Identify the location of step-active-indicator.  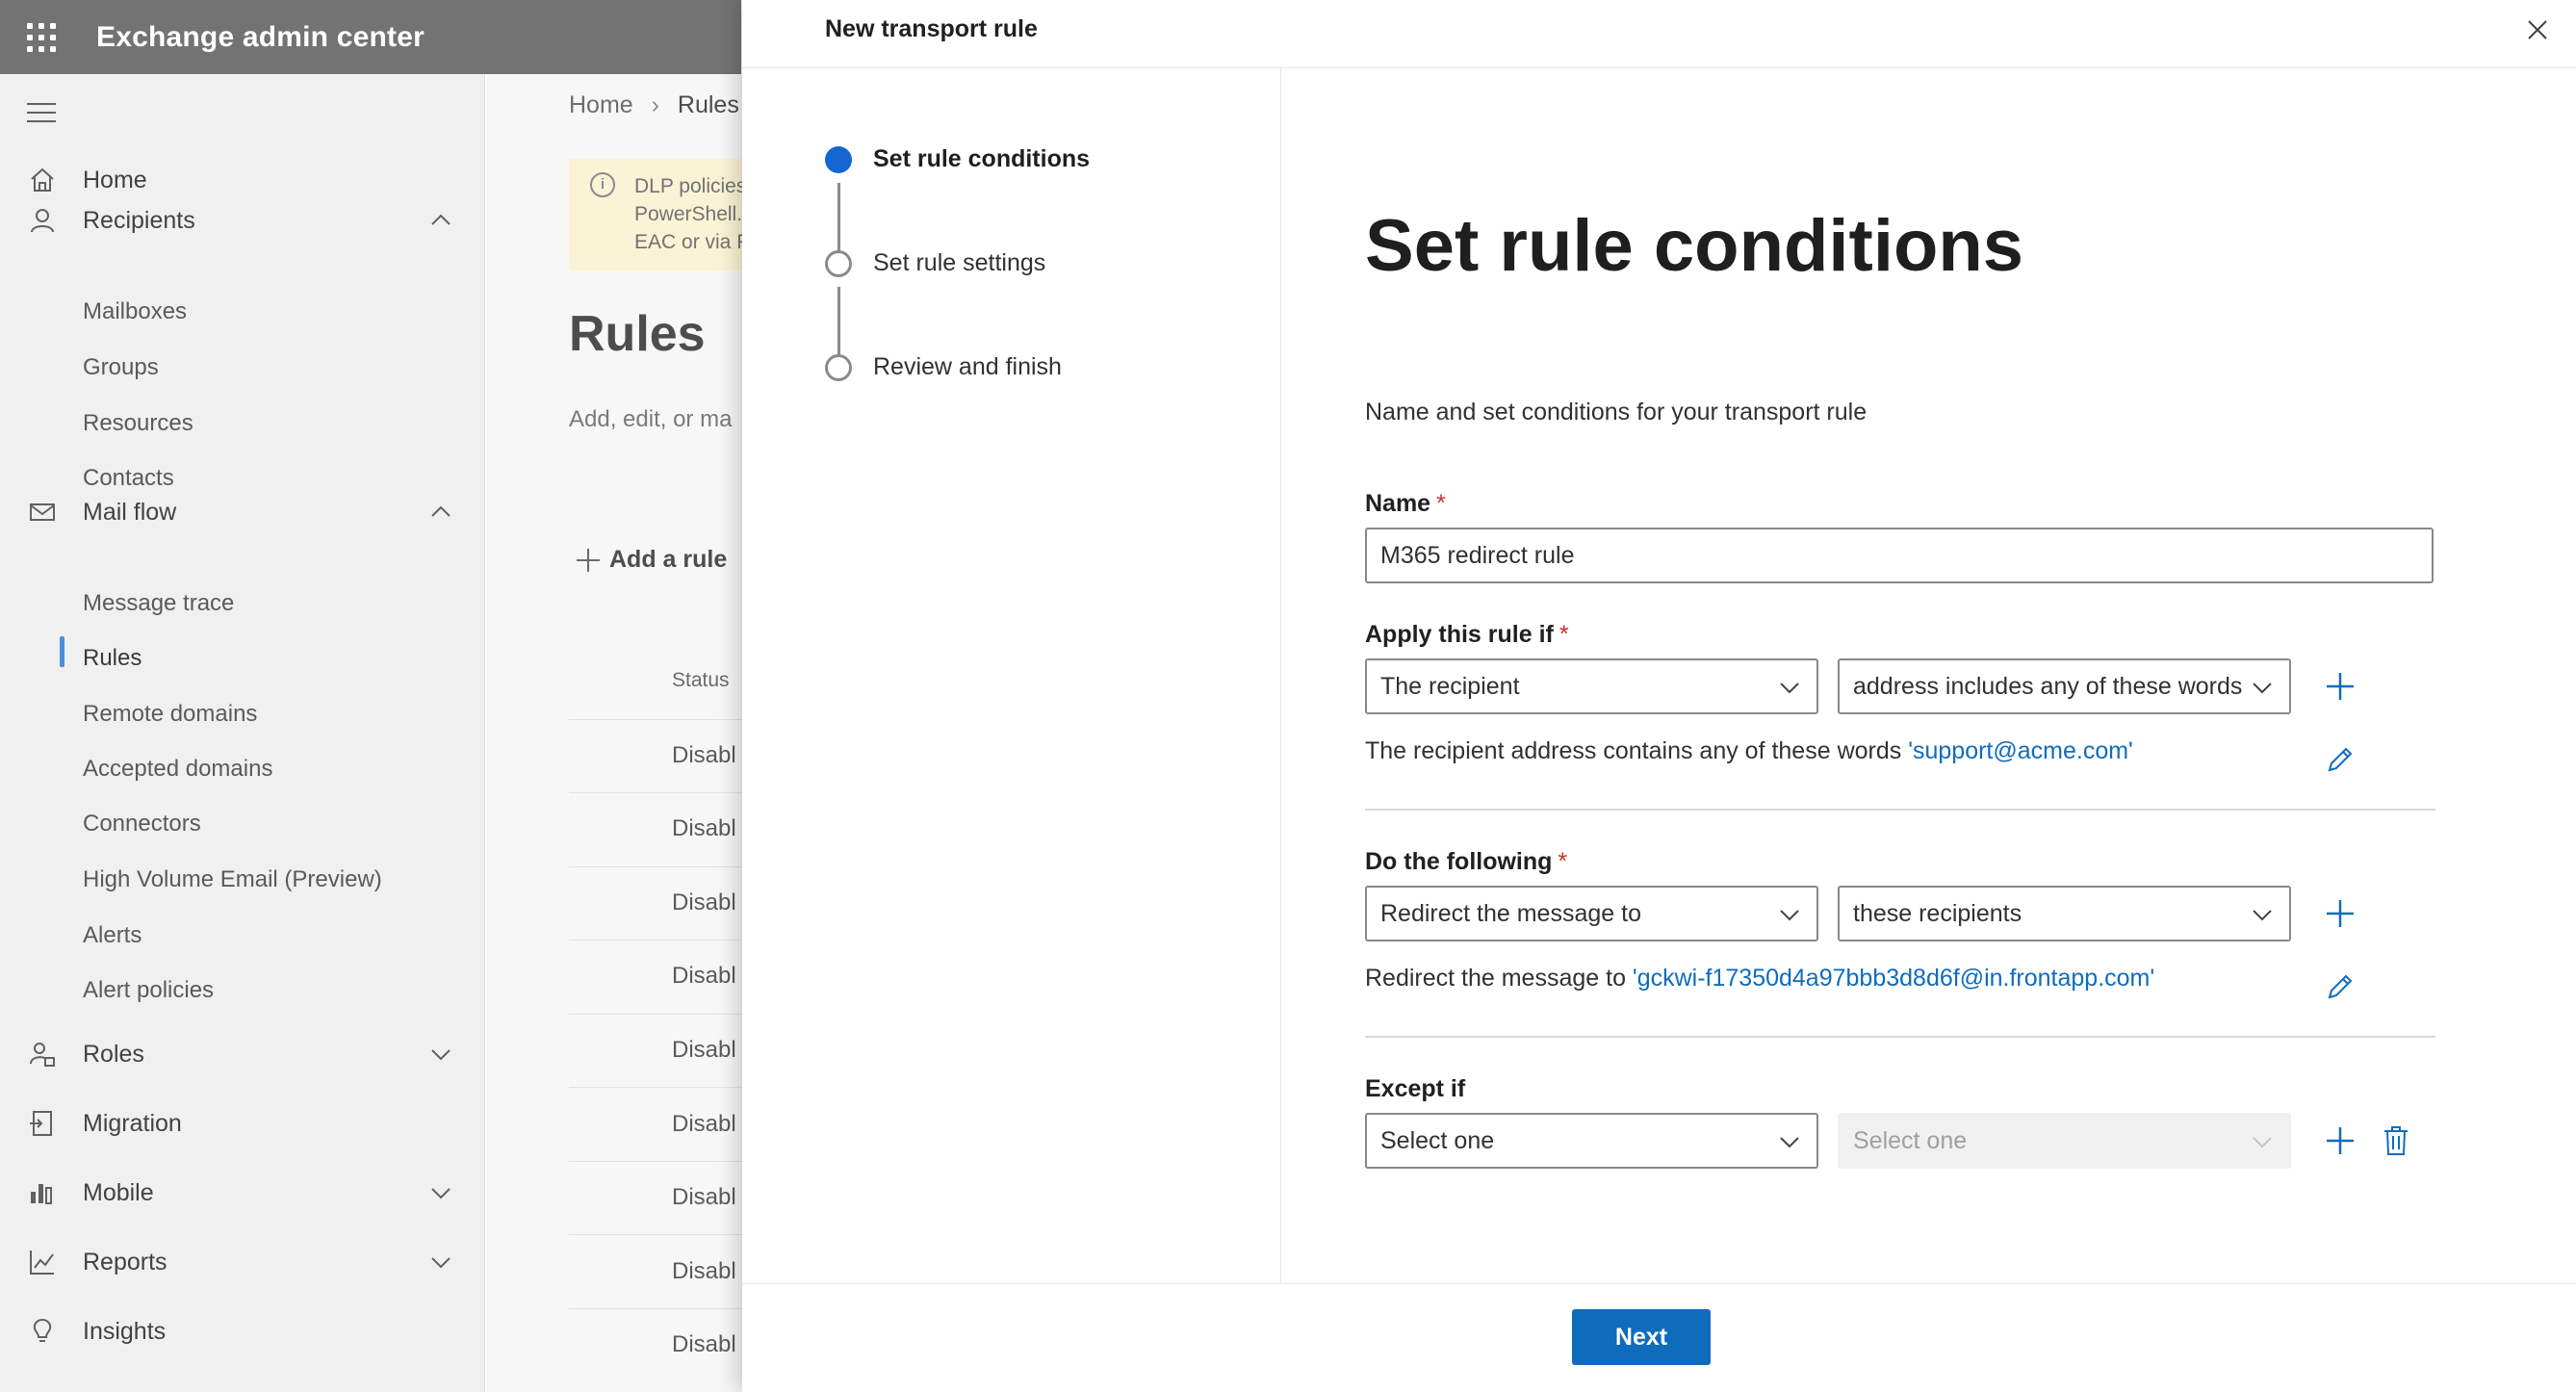
(839, 159).